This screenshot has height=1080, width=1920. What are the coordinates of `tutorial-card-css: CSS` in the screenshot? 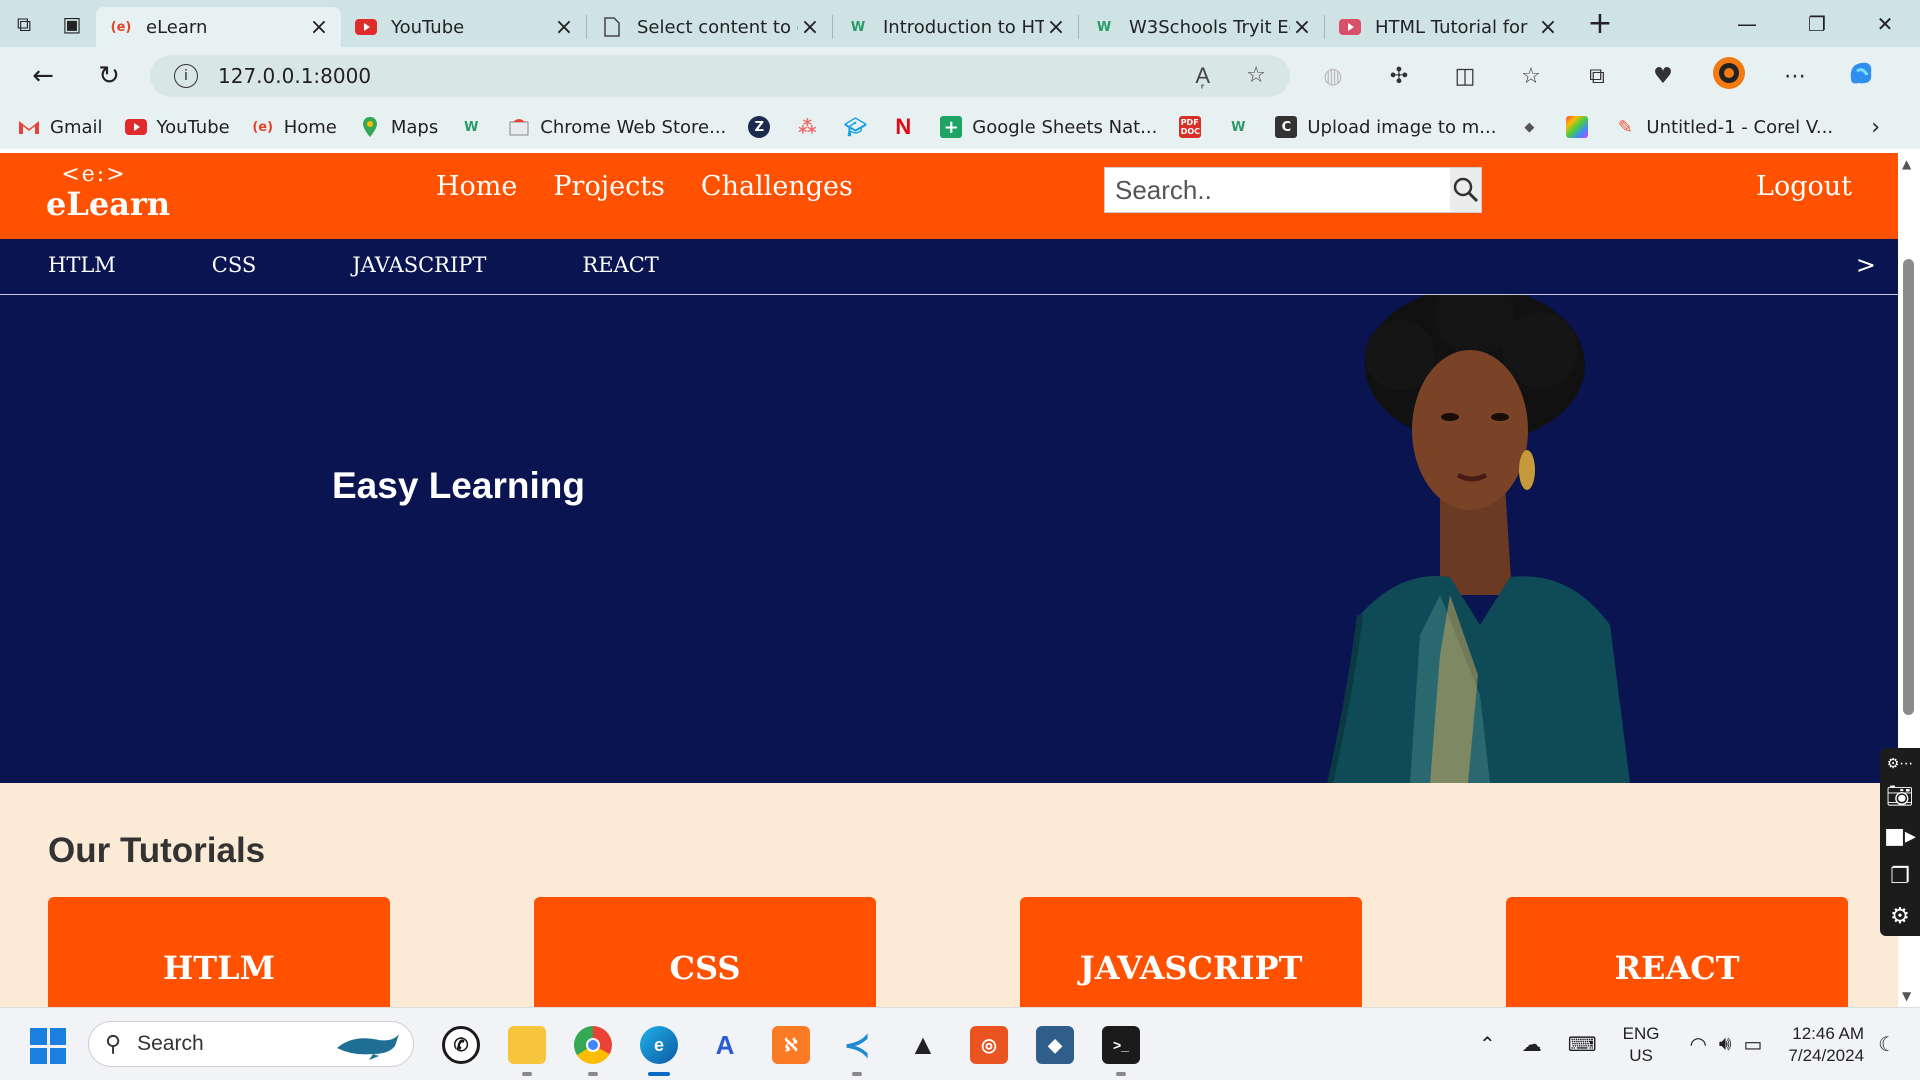 It's located at (705, 952).